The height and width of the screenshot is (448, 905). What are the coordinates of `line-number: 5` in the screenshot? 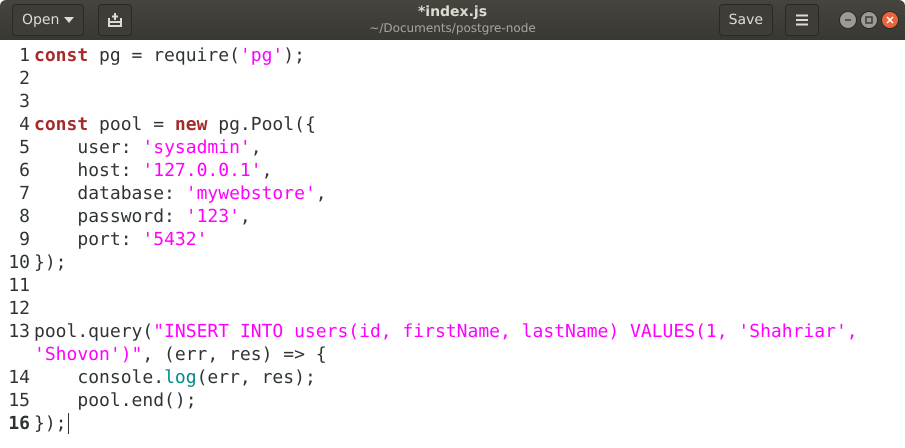 It's located at (24, 147).